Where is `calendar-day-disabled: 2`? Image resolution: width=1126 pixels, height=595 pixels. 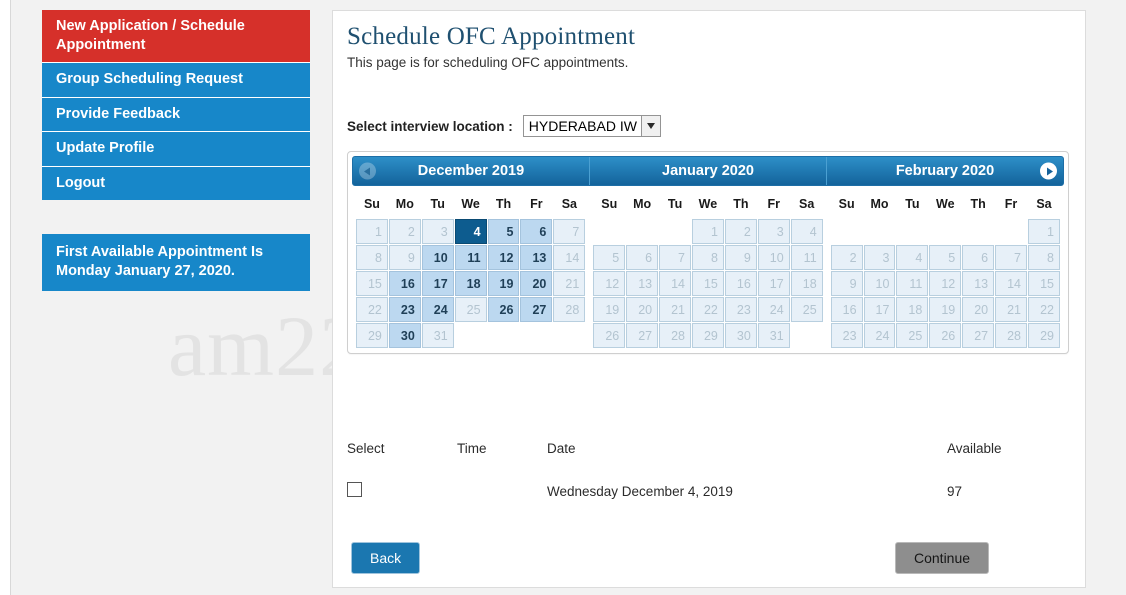 calendar-day-disabled: 2 is located at coordinates (404, 231).